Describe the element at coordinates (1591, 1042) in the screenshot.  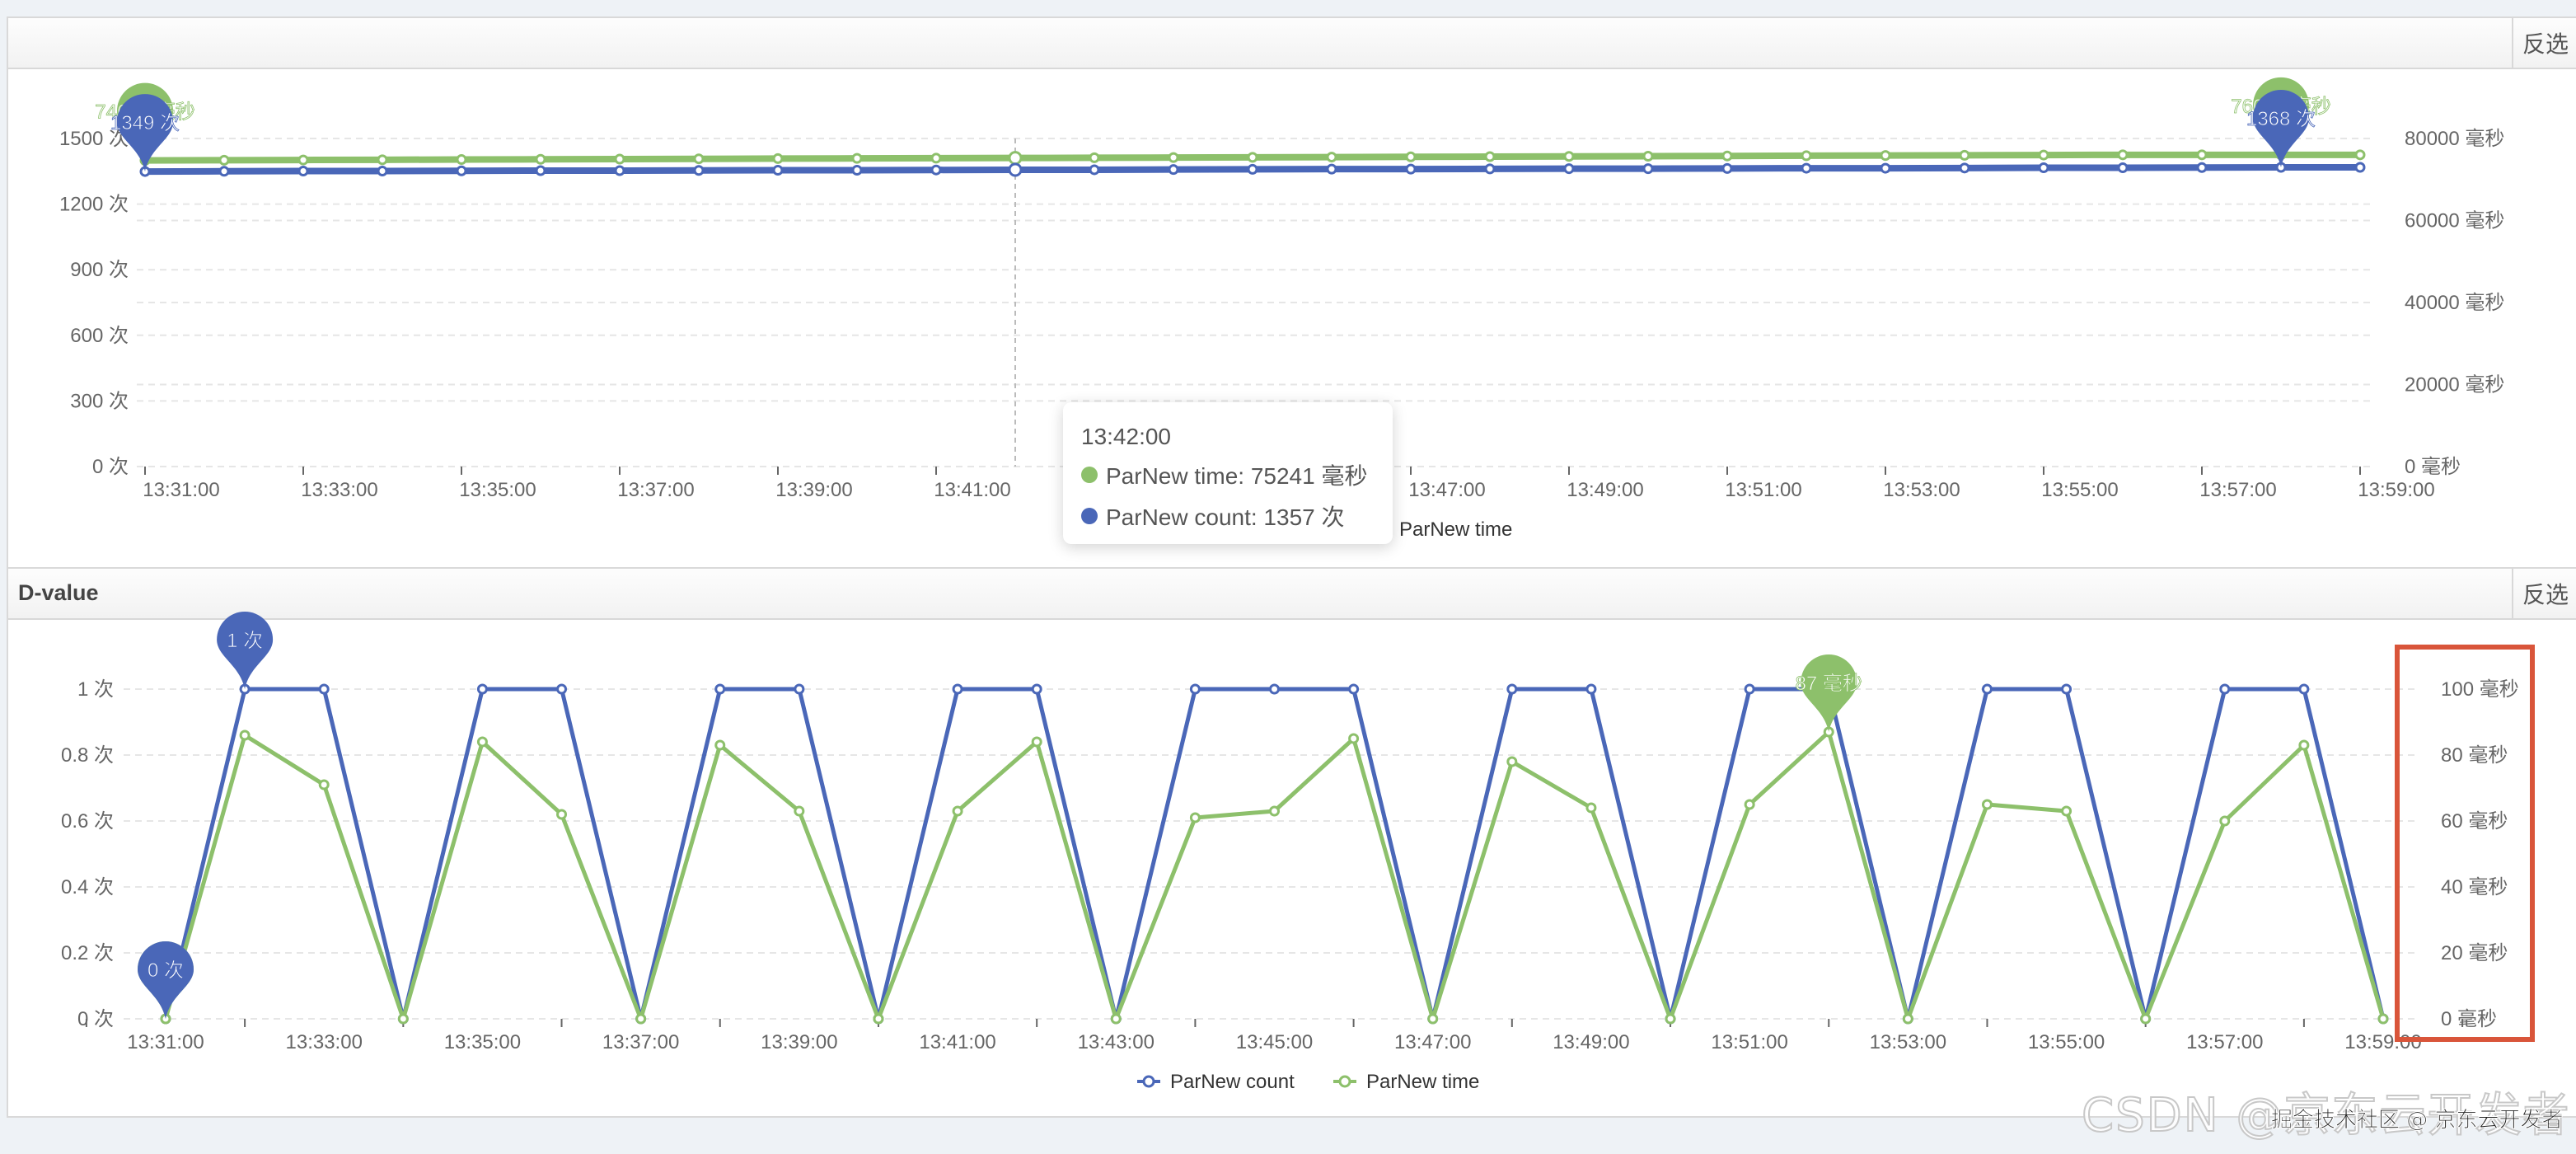
I see `dvalue-x-tick-label: 13:49:00` at that location.